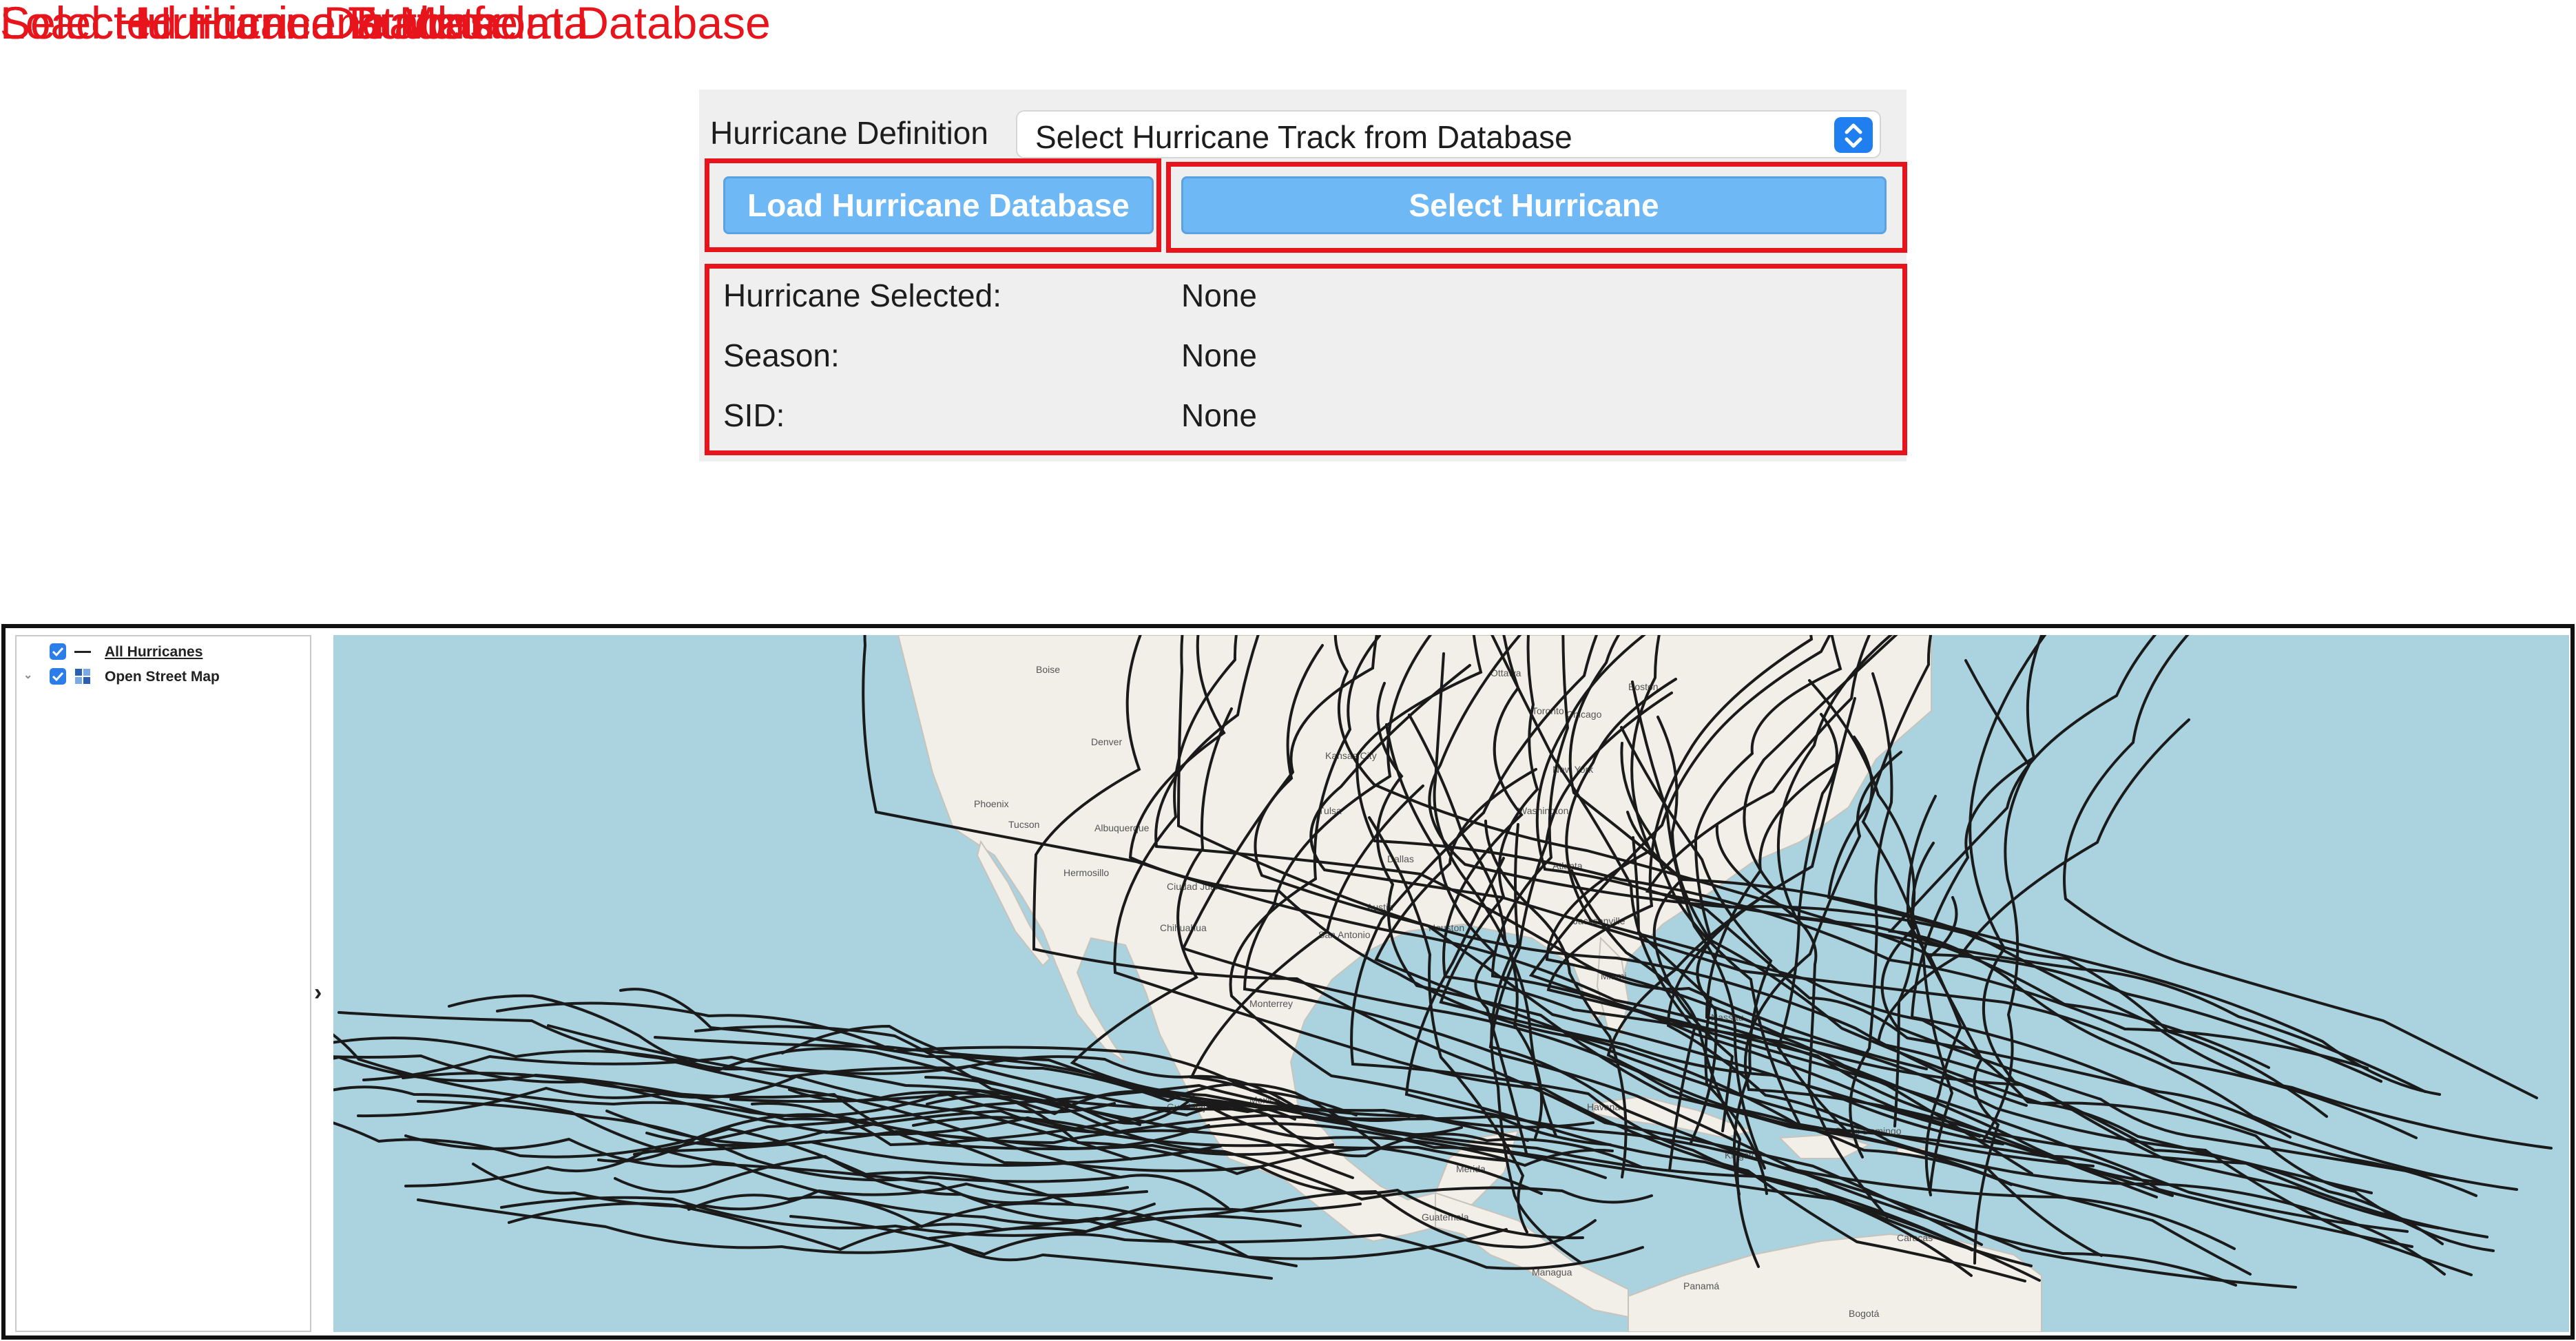  I want to click on map-city-label: Phoenix, so click(991, 803).